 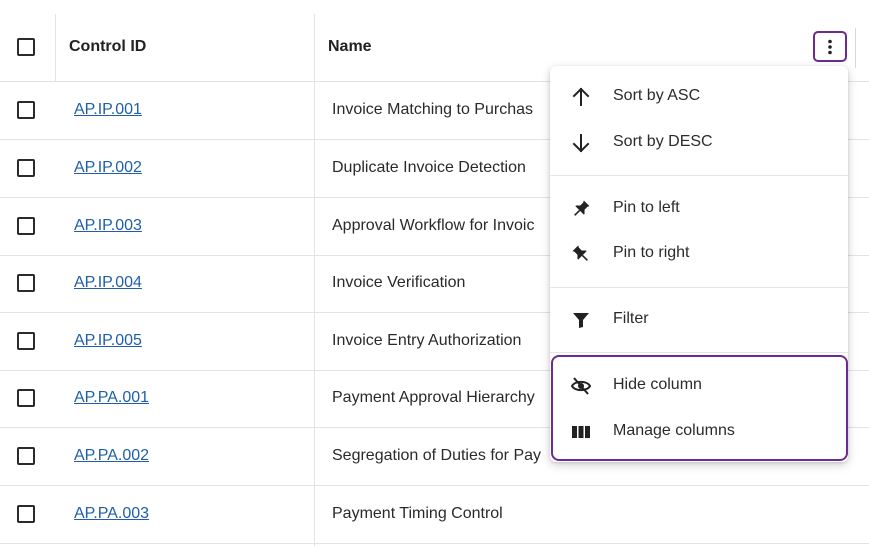 I want to click on menu-item-label: Pin to left, so click(x=646, y=207).